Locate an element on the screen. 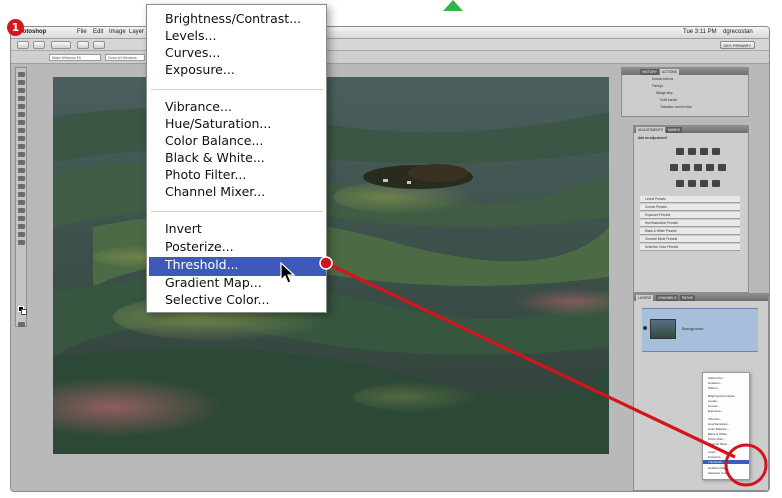 The image size is (782, 498). workspace-switcher: DES PRIMARY is located at coordinates (737, 45).